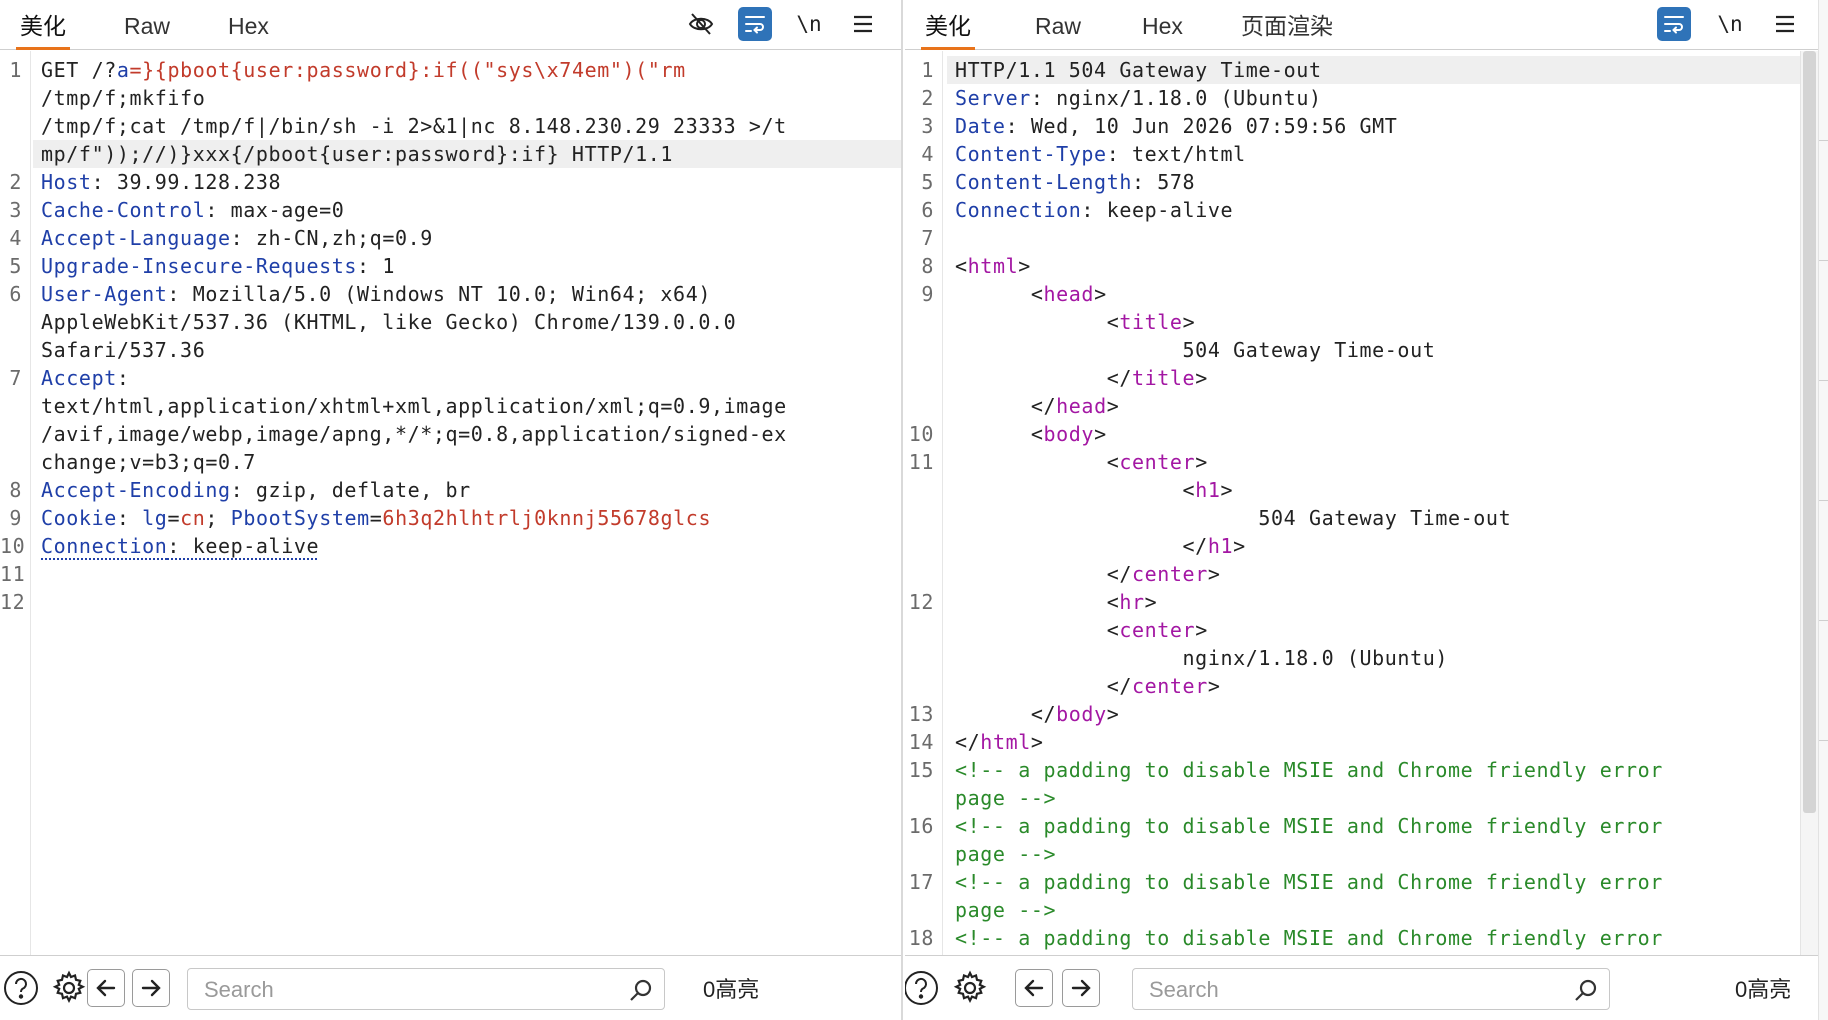 This screenshot has height=1020, width=1828. I want to click on tab-render: 页面渲染, so click(1287, 25).